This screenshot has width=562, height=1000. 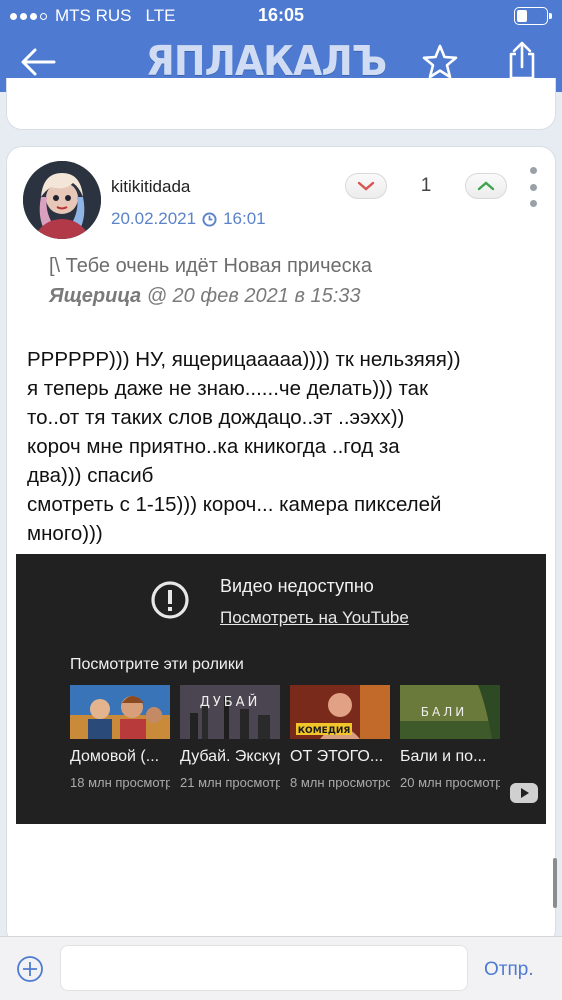 What do you see at coordinates (524, 793) in the screenshot?
I see `youtube-icon` at bounding box center [524, 793].